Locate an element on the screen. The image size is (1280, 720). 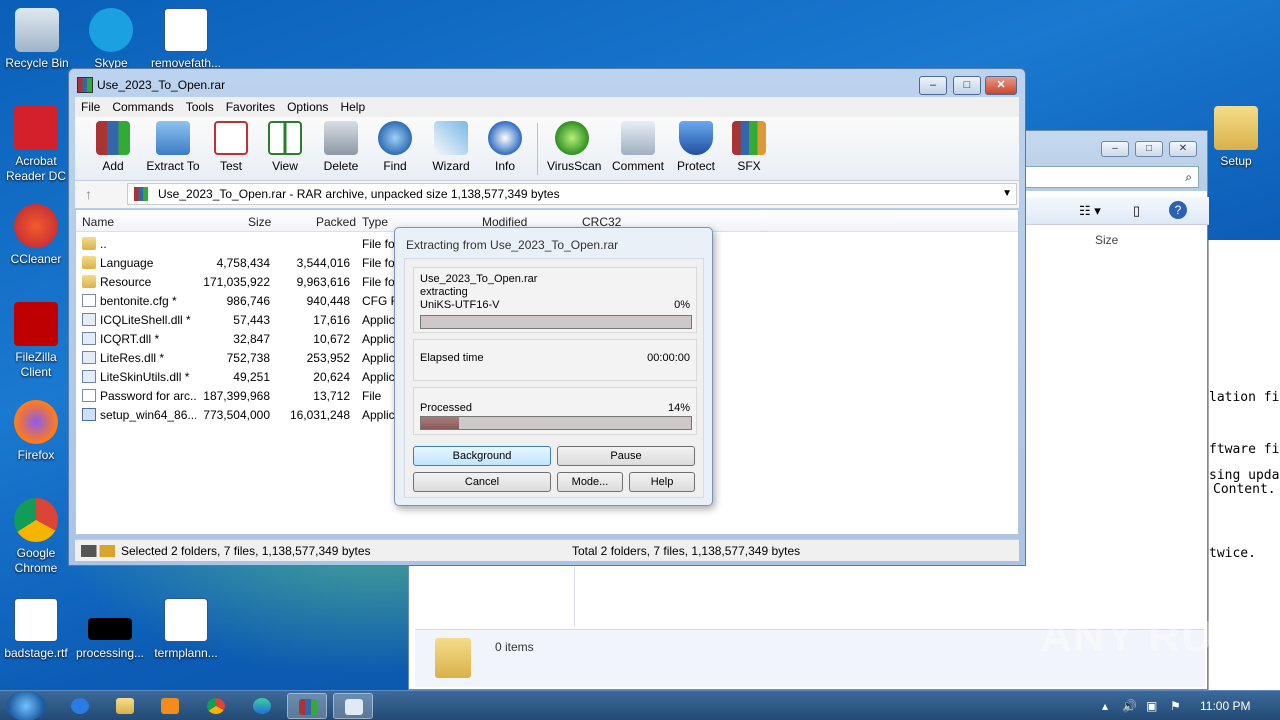
background-button: Background is located at coordinates (482, 456).